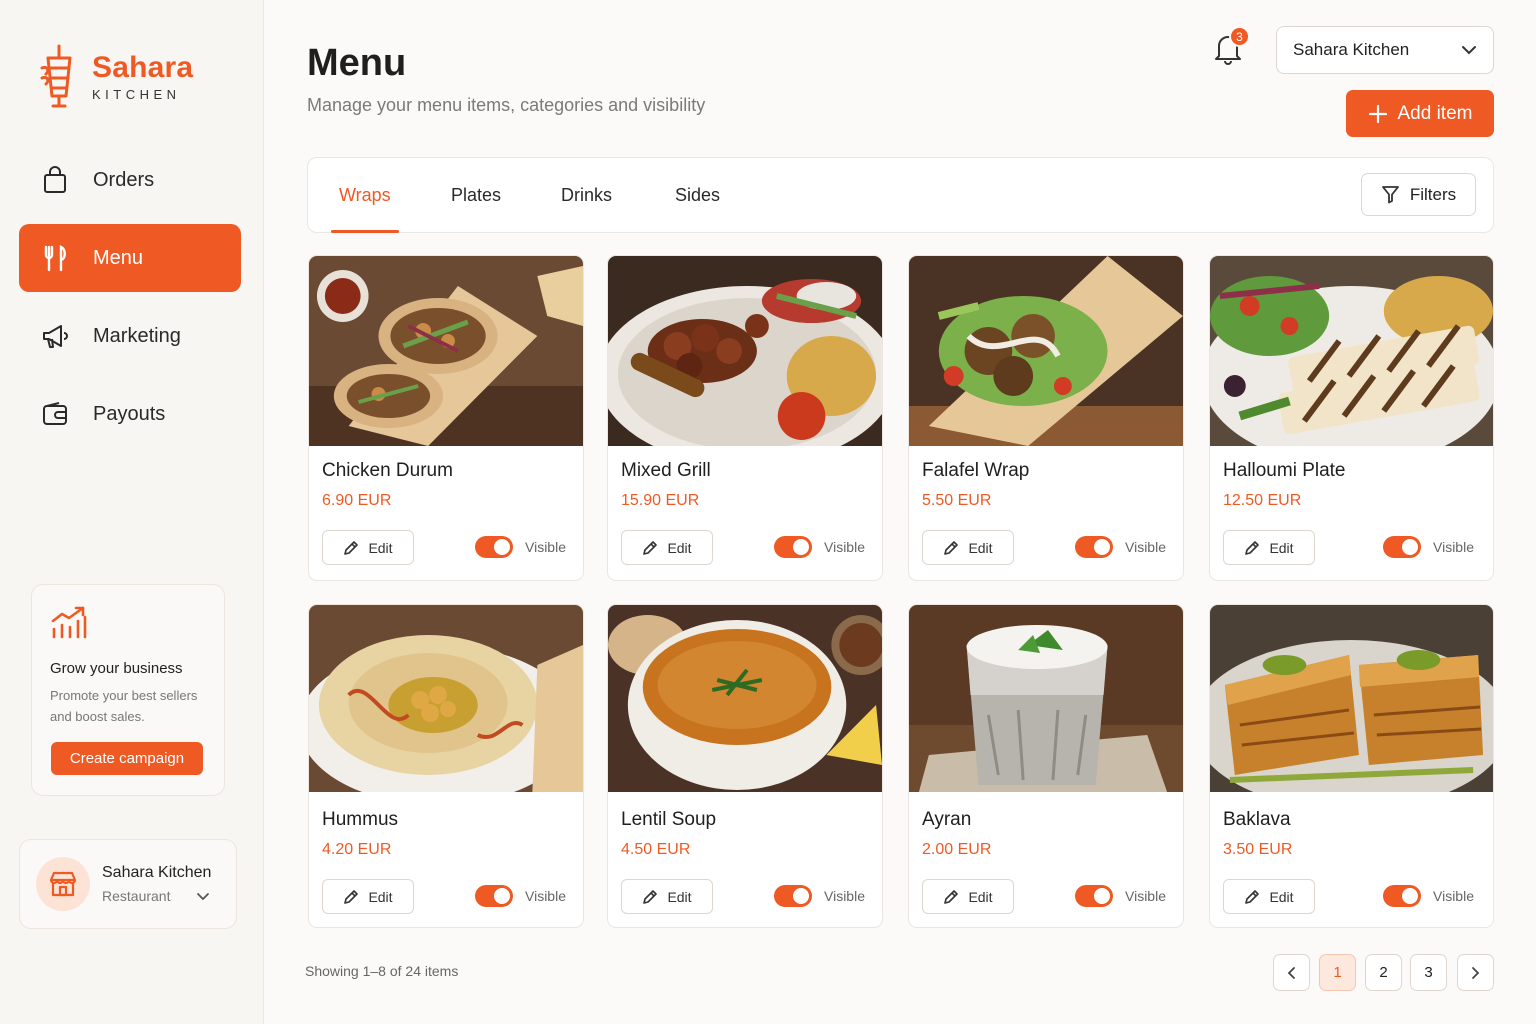 The image size is (1536, 1024). What do you see at coordinates (1390, 195) in the screenshot?
I see `filter-icon` at bounding box center [1390, 195].